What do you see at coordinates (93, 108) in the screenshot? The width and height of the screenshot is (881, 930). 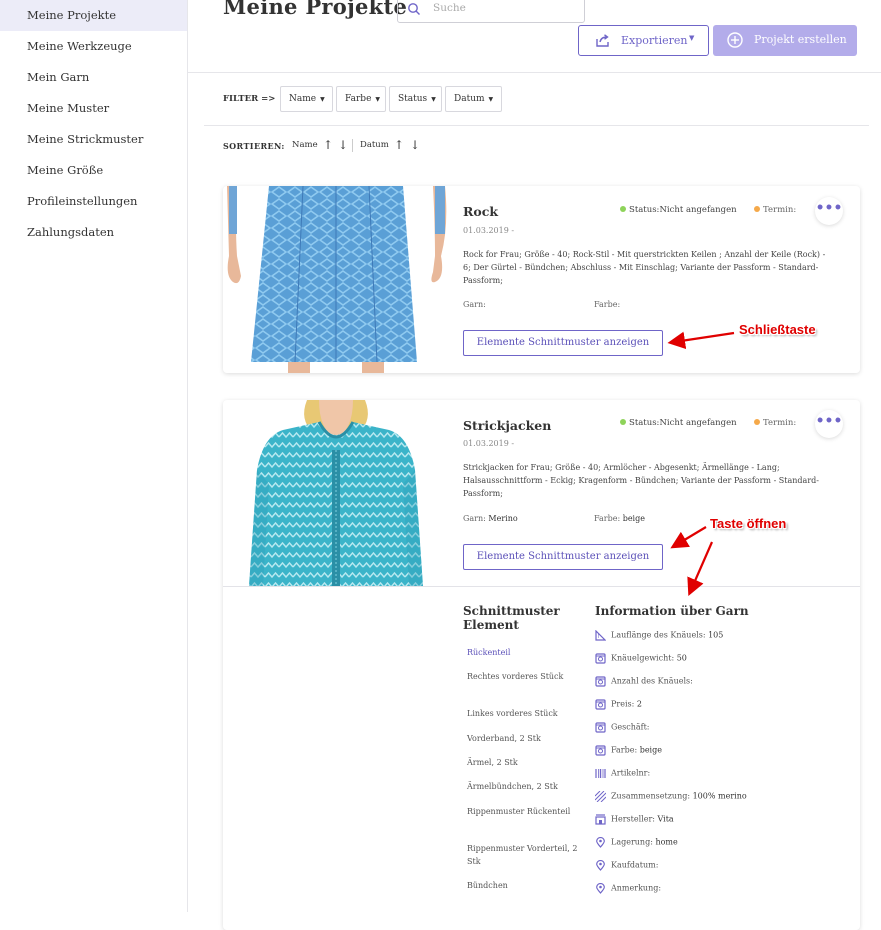 I see `sidebar-item-patterns: Meine Muster` at bounding box center [93, 108].